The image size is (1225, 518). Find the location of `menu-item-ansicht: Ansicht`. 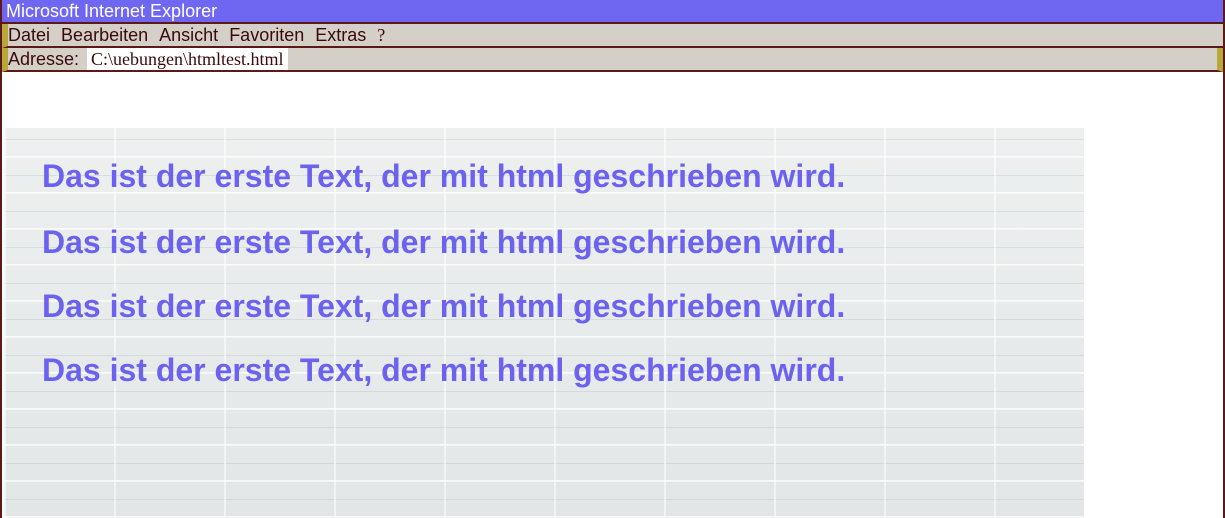

menu-item-ansicht: Ansicht is located at coordinates (188, 35).